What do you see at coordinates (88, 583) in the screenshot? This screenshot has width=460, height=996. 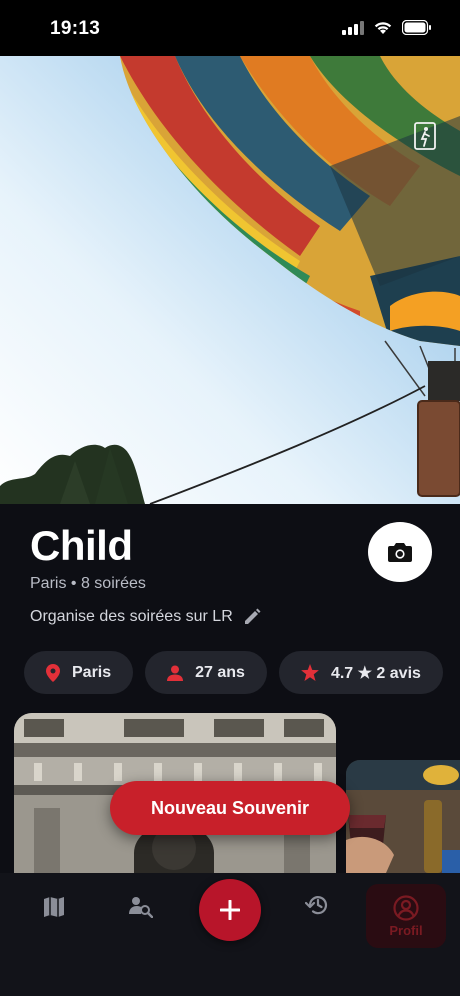 I see `profile-meta: Paris • 8 soirées` at bounding box center [88, 583].